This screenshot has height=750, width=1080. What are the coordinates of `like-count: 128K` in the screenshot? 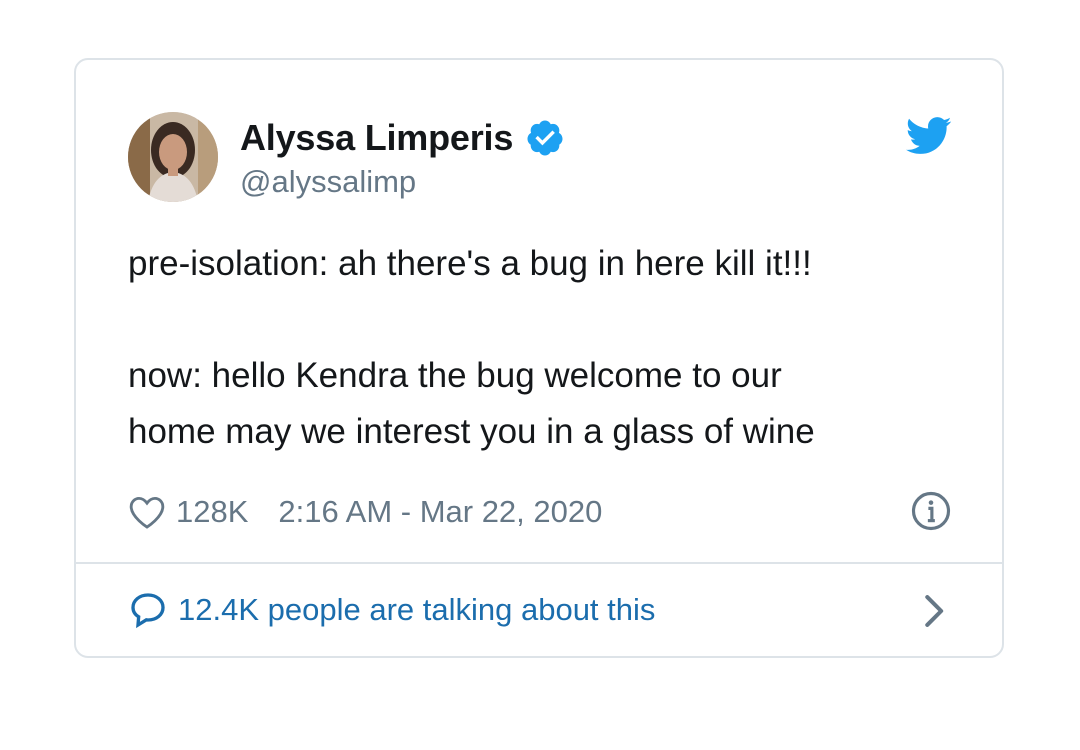 It's located at (212, 512).